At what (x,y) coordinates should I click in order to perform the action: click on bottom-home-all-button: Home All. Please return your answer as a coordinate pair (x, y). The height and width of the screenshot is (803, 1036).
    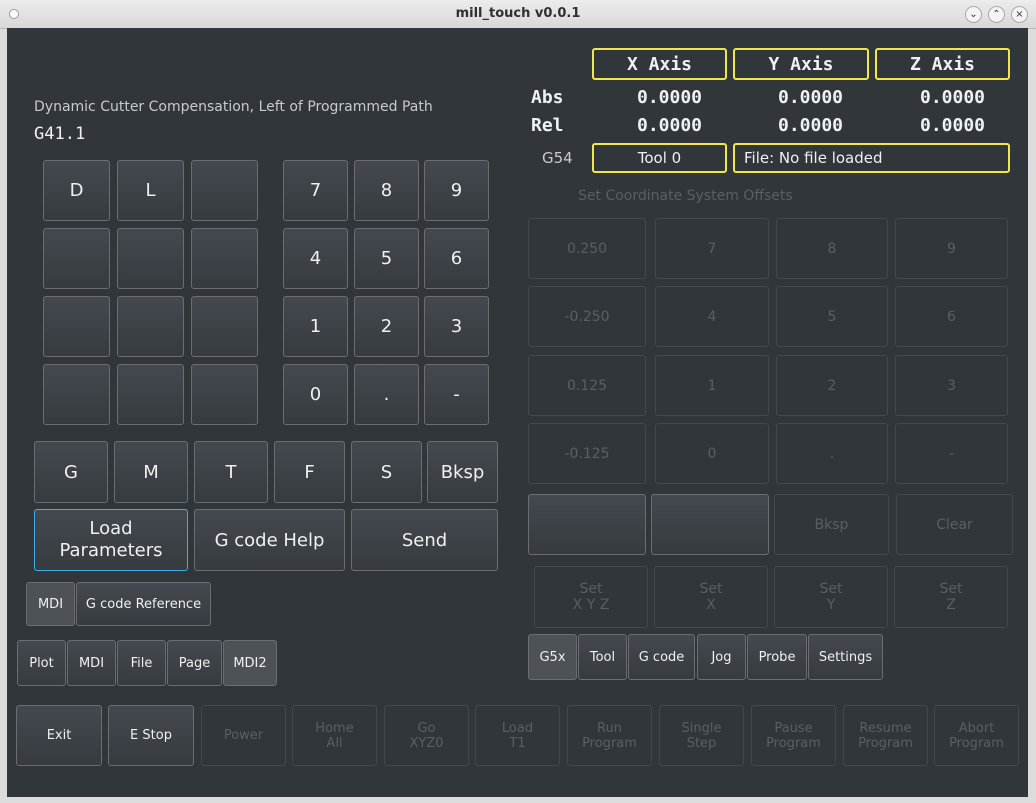
    Looking at the image, I should click on (334, 735).